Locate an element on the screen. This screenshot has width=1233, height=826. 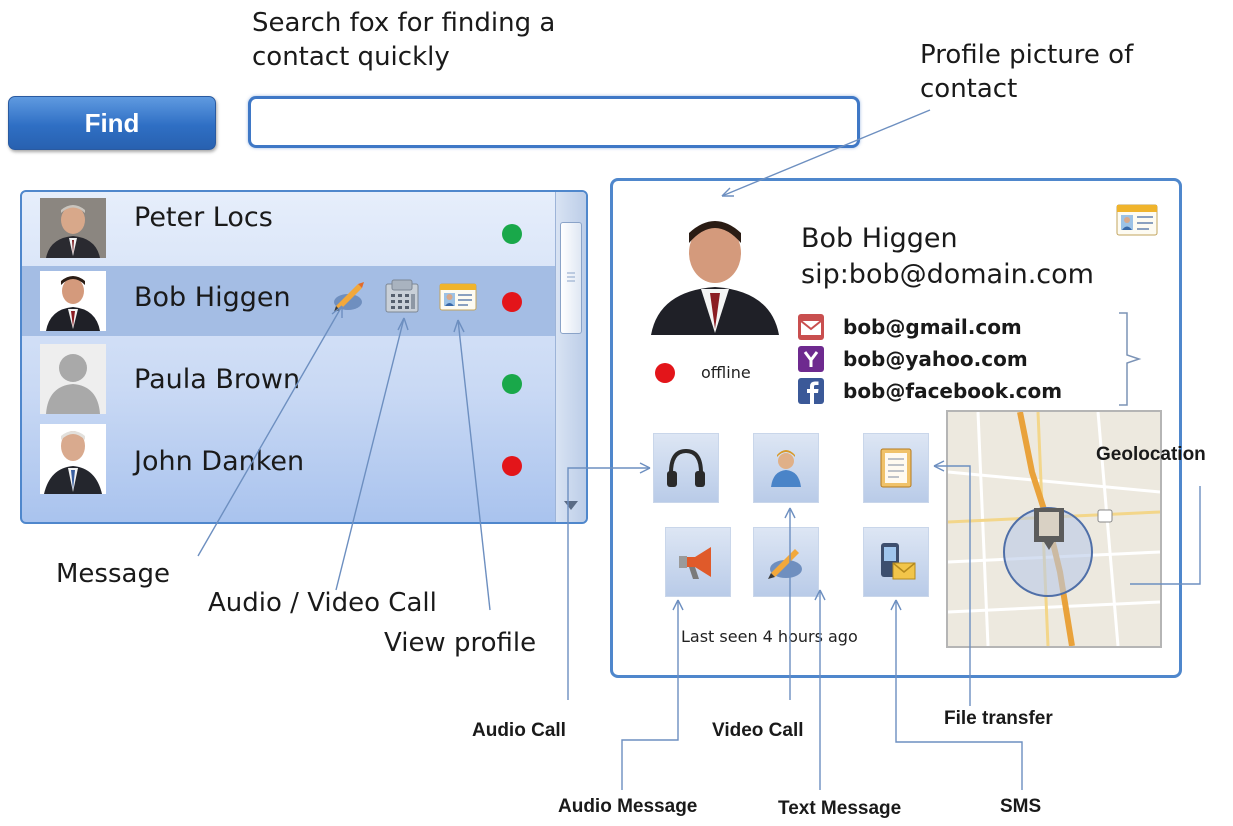
accounts-bracket is located at coordinates (1130, 359).